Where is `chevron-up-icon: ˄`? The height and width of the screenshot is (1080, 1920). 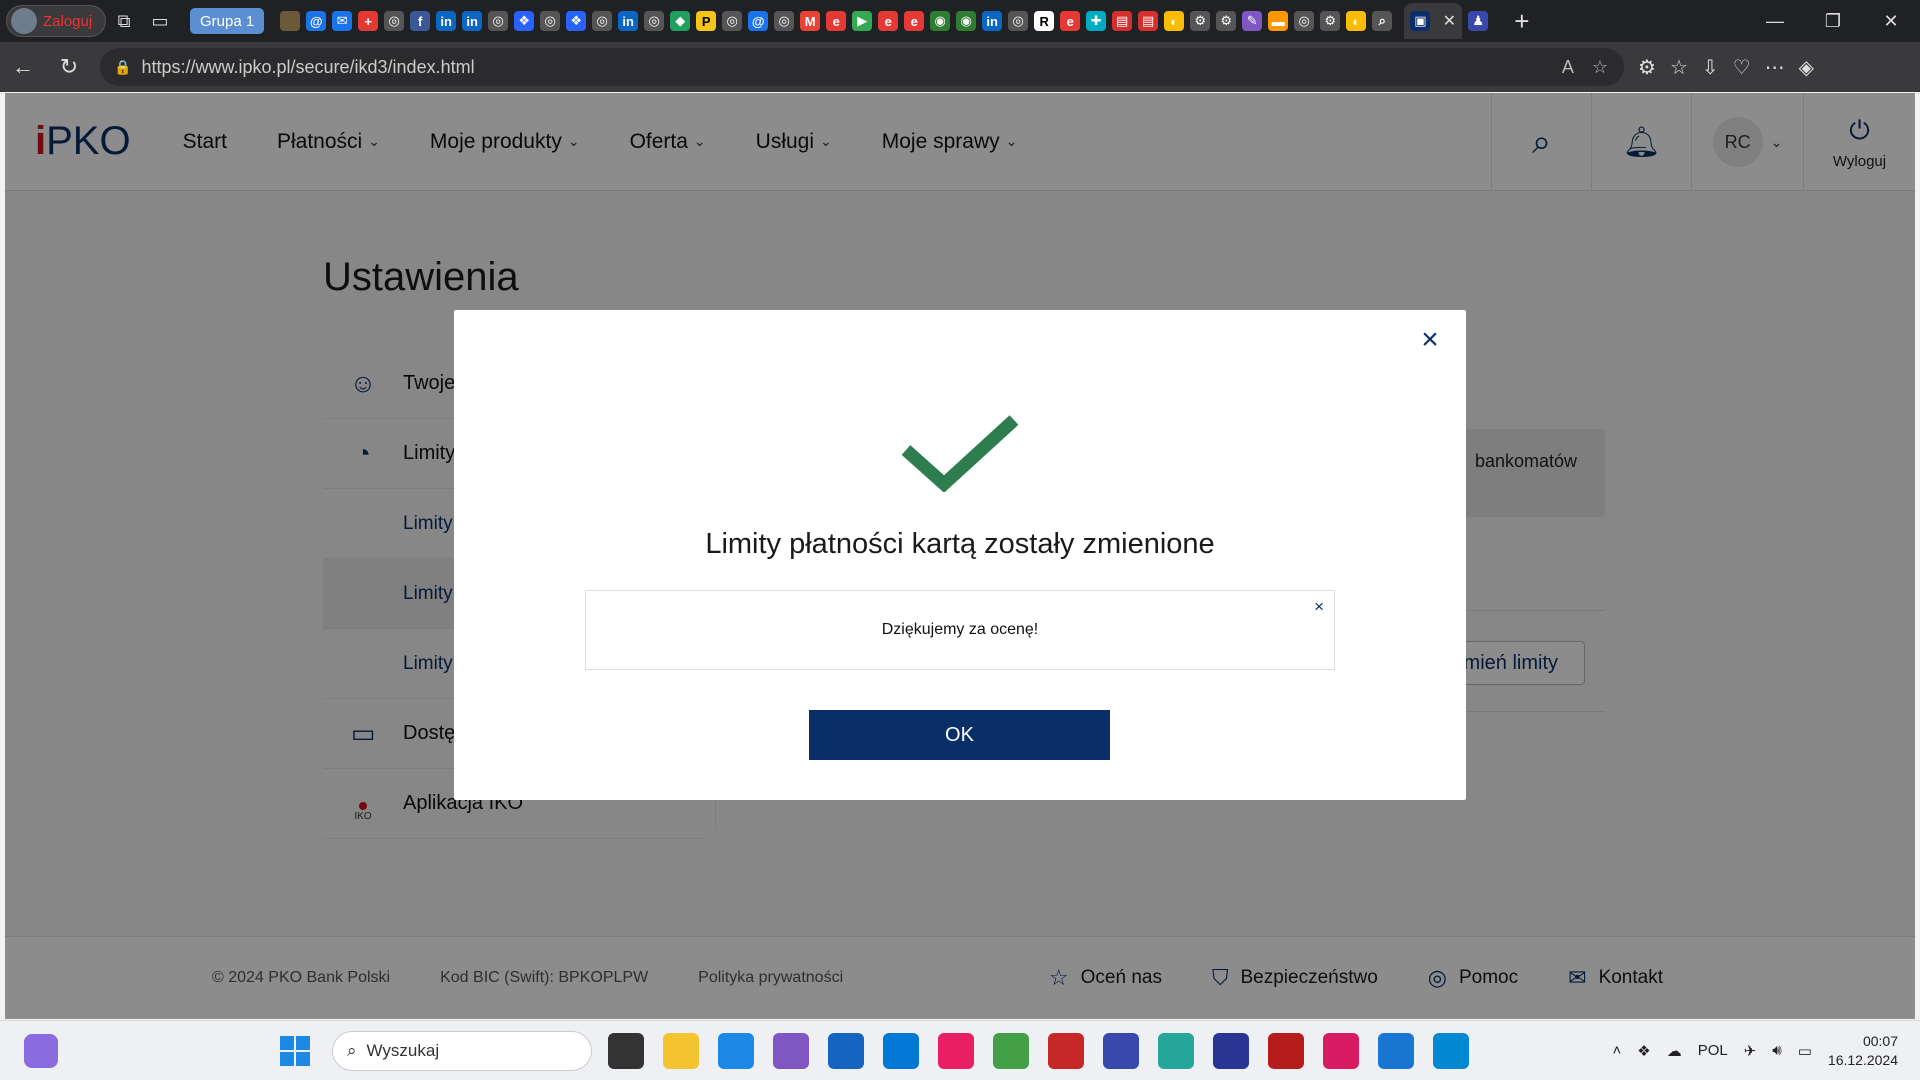 chevron-up-icon: ˄ is located at coordinates (1616, 1050).